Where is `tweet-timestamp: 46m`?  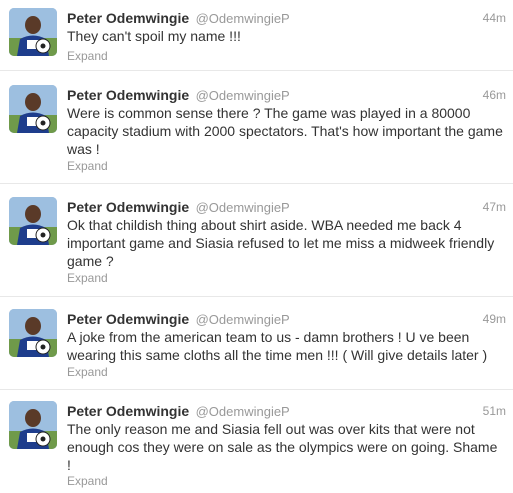 tweet-timestamp: 46m is located at coordinates (494, 95).